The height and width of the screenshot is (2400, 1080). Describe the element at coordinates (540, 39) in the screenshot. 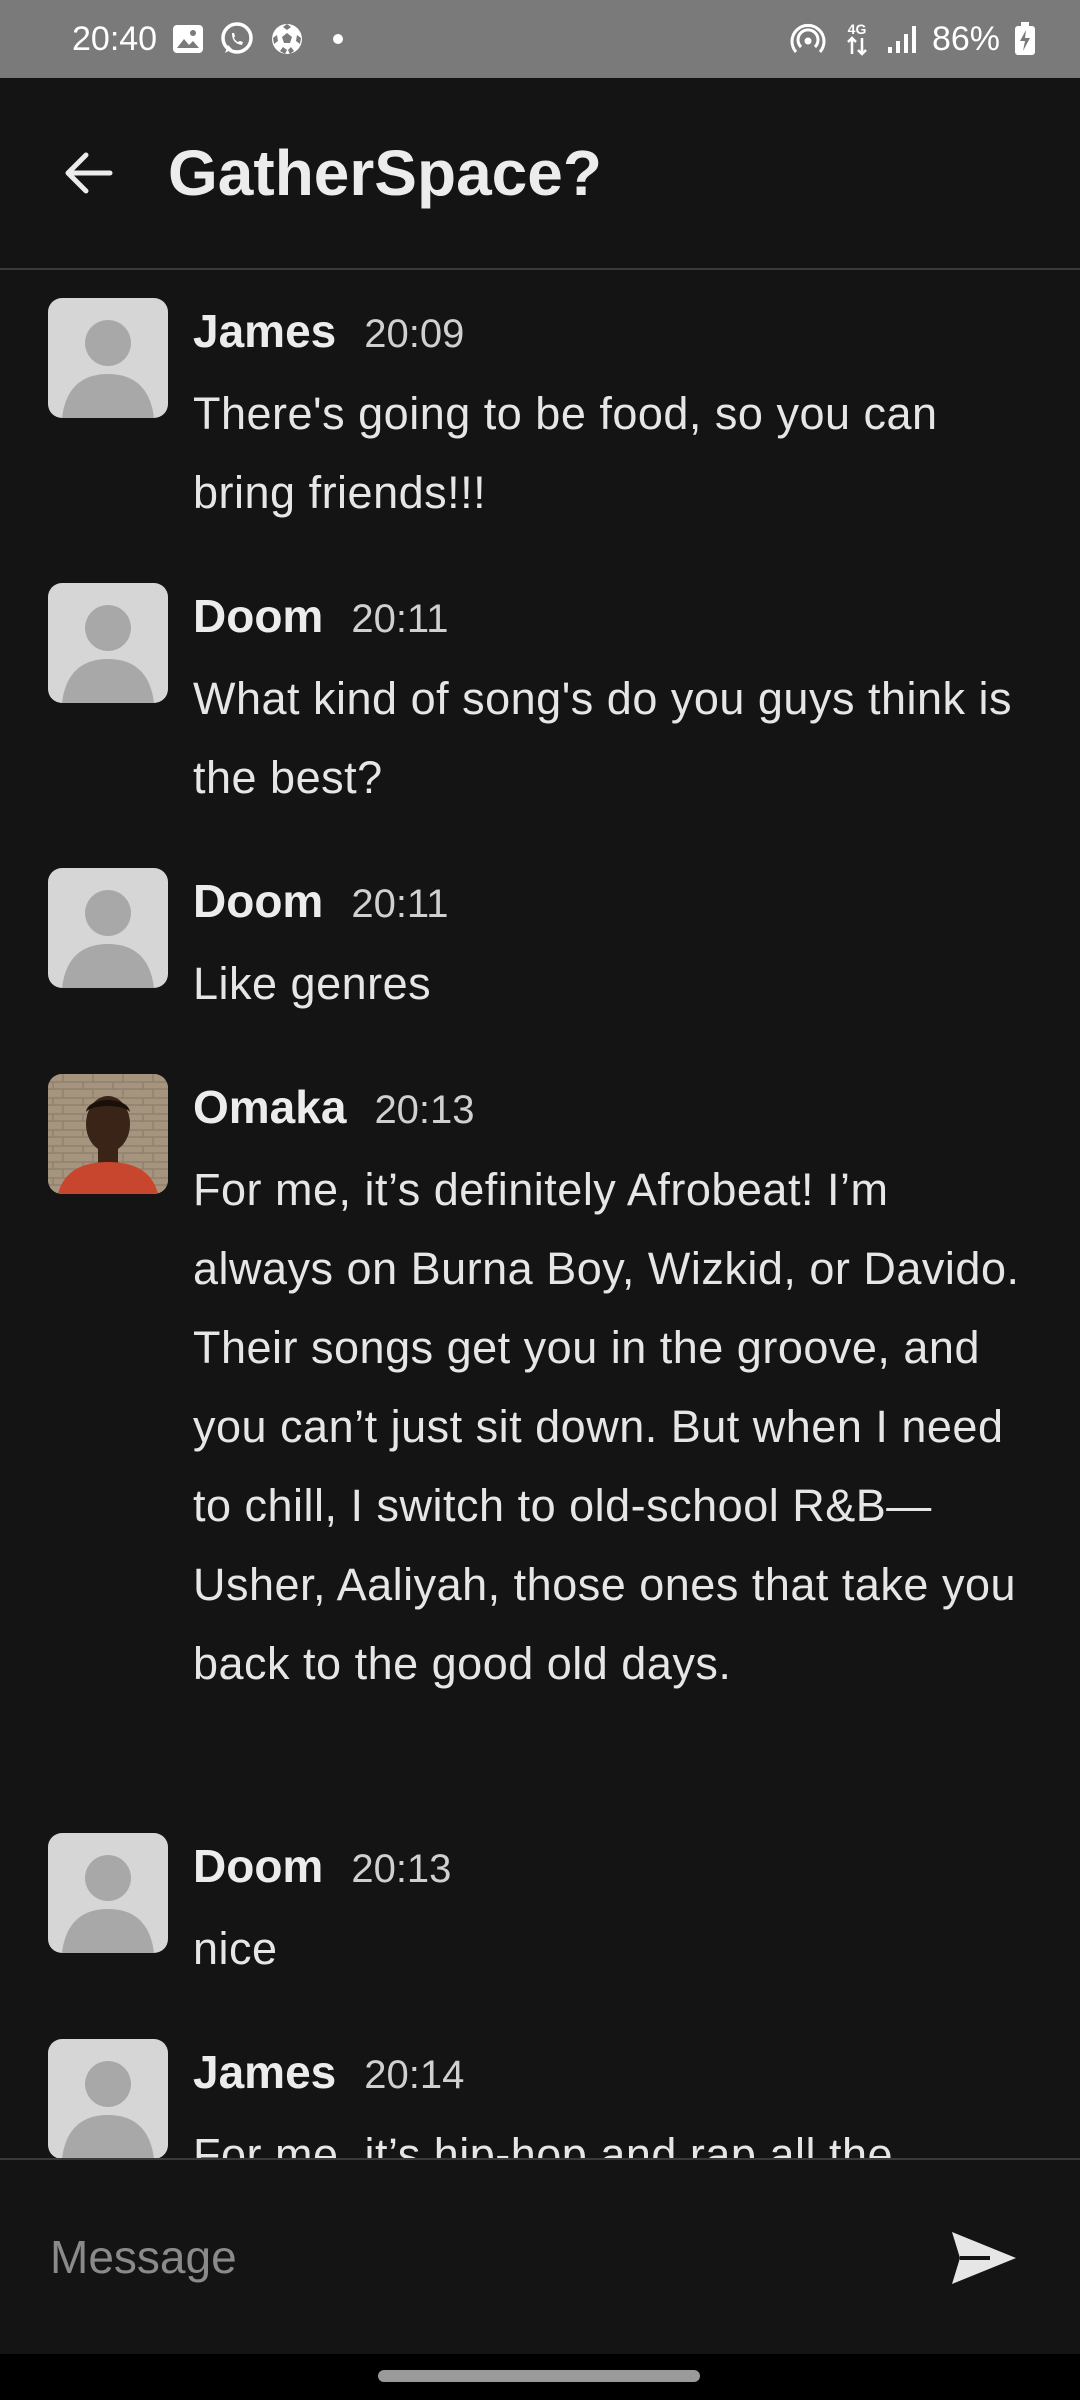

I see `status-bar: 20:40 4G 86%` at that location.